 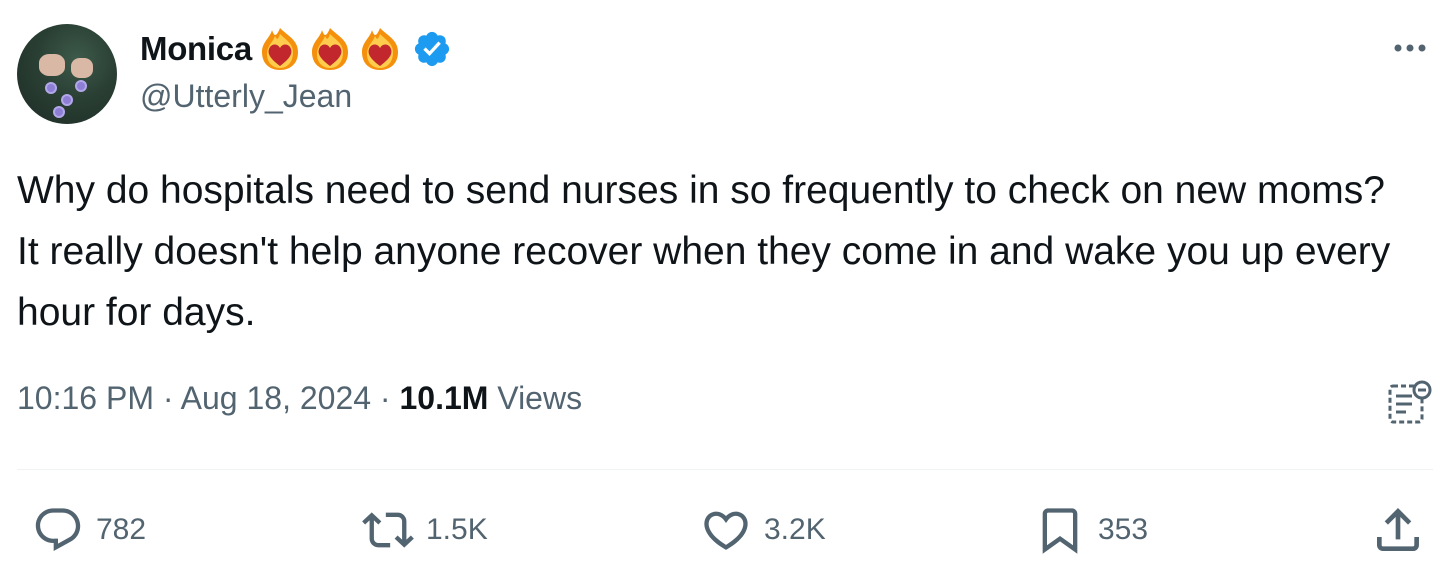 I want to click on more-dots-icon, so click(x=1410, y=48).